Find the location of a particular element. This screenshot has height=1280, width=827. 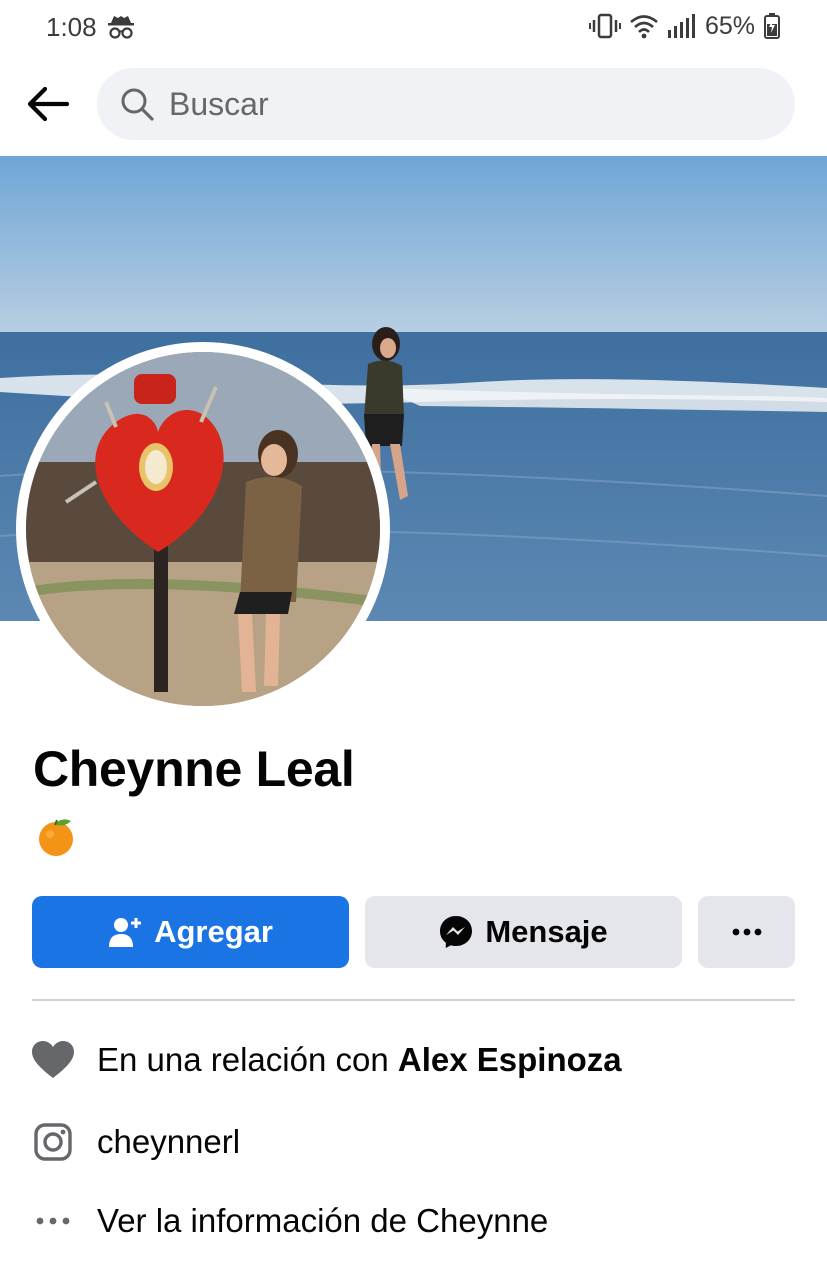

search-input is located at coordinates (459, 104).